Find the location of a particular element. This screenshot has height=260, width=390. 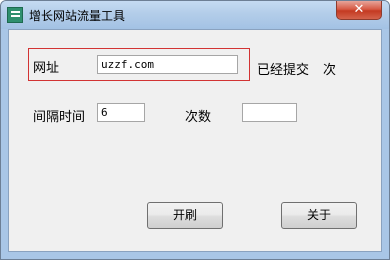

about-button: 关于 is located at coordinates (319, 215).